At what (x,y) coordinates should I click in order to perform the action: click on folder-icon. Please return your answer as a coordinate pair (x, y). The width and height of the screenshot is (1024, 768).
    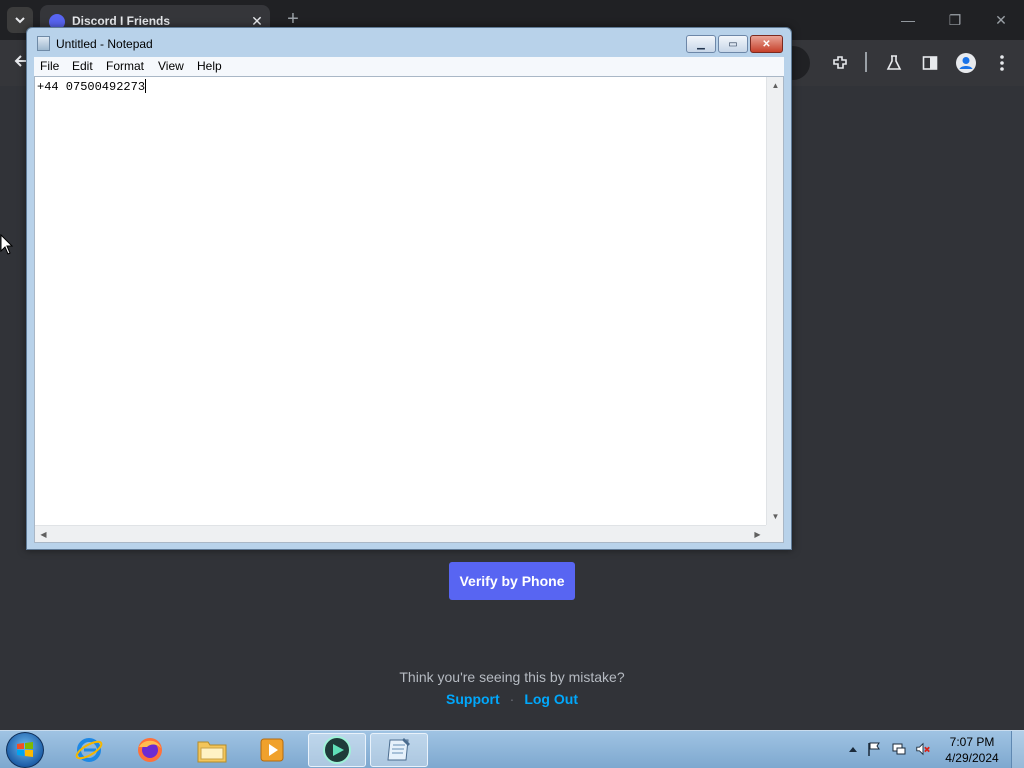
    Looking at the image, I should click on (212, 752).